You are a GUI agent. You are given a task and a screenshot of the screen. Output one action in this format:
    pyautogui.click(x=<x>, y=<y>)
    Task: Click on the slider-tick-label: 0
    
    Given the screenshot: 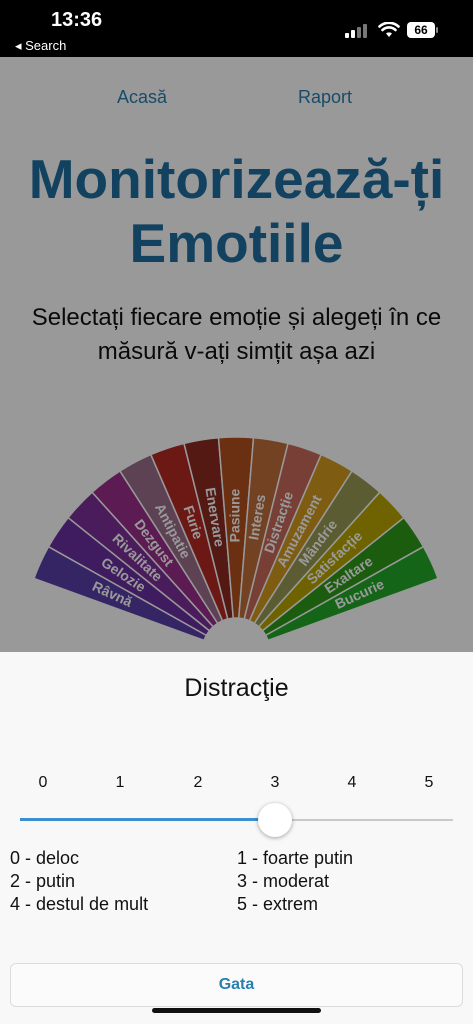 What is the action you would take?
    pyautogui.click(x=43, y=782)
    